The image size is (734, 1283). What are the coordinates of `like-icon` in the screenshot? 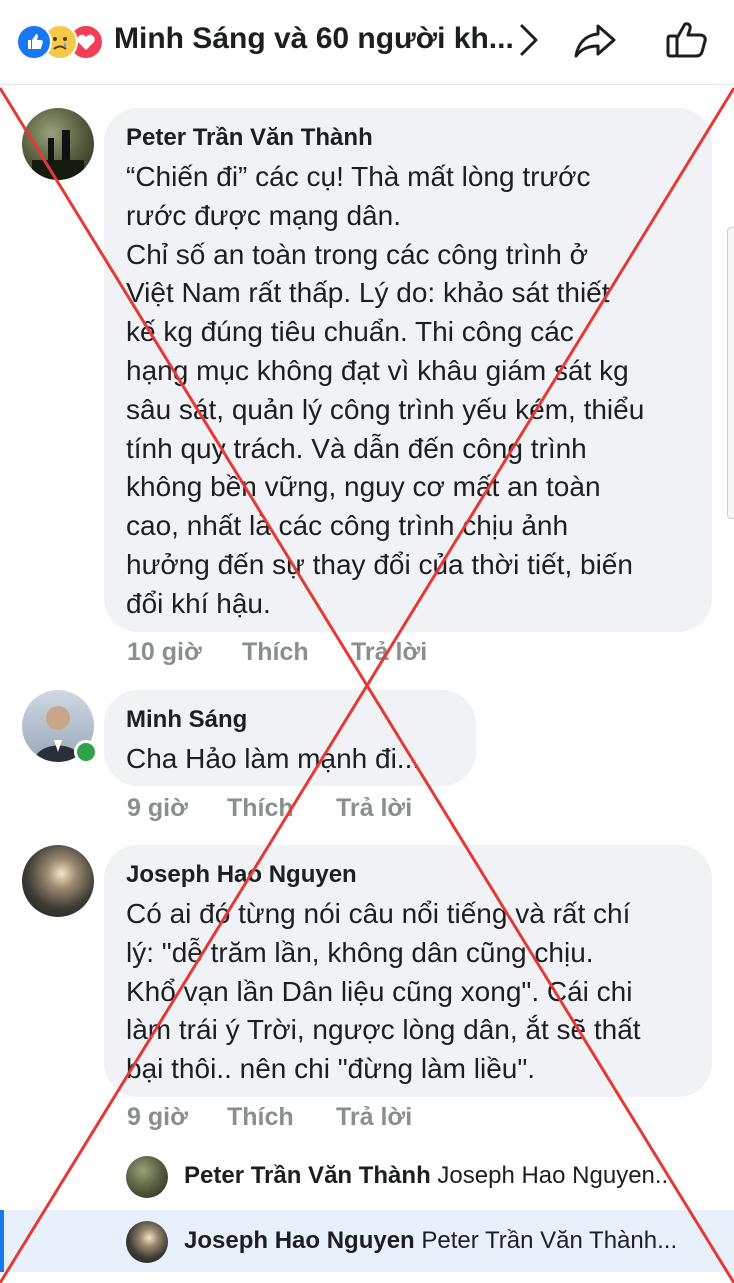 It's located at (34, 42).